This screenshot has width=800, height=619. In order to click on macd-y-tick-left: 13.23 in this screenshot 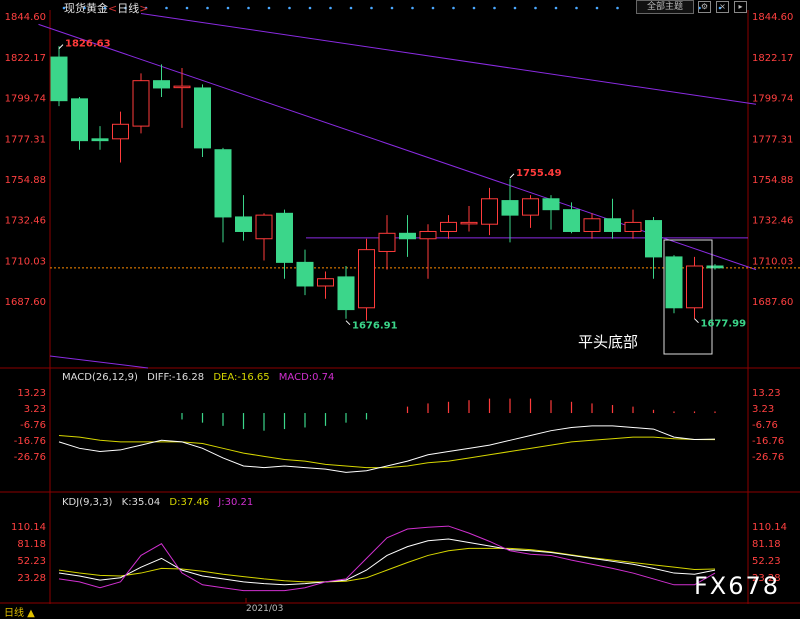, I will do `click(31, 393)`.